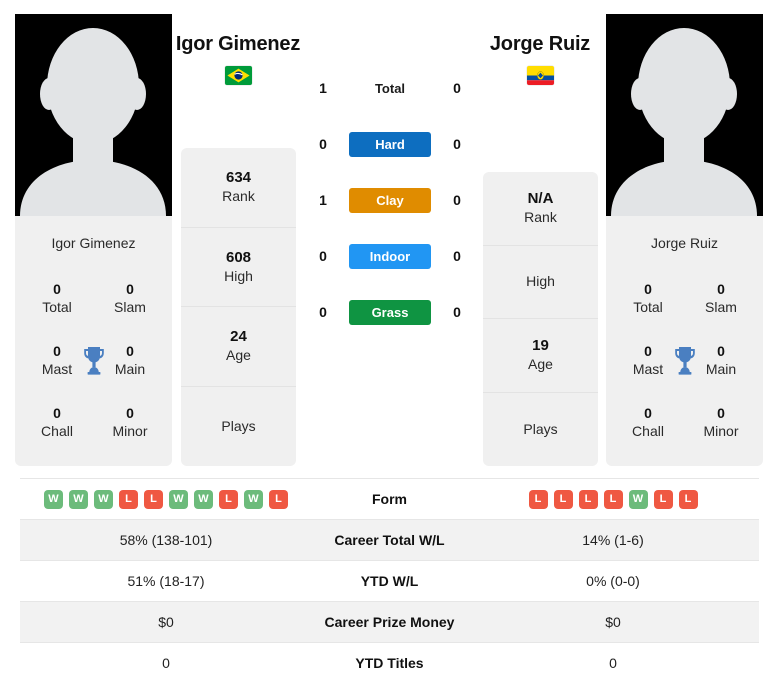 Image resolution: width=779 pixels, height=699 pixels. I want to click on trophy-icon, so click(684, 361).